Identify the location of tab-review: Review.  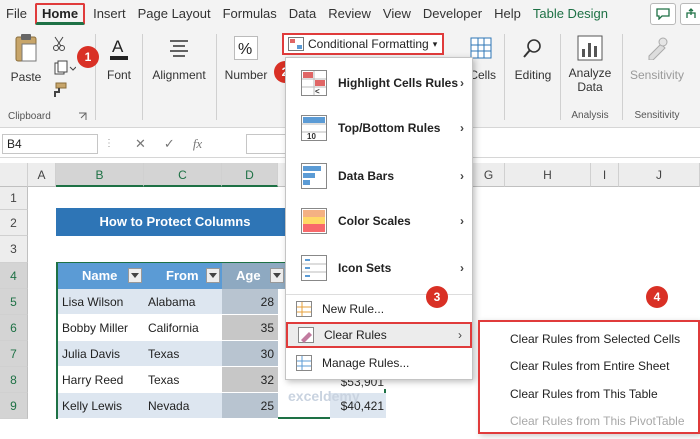
(349, 14).